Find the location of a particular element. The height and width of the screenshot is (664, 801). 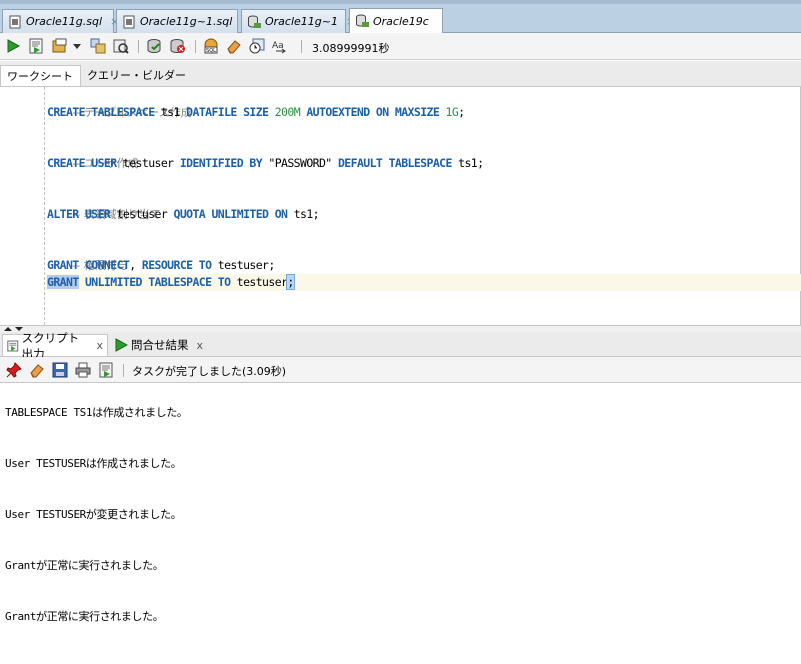

script-output-icon is located at coordinates (13, 345).